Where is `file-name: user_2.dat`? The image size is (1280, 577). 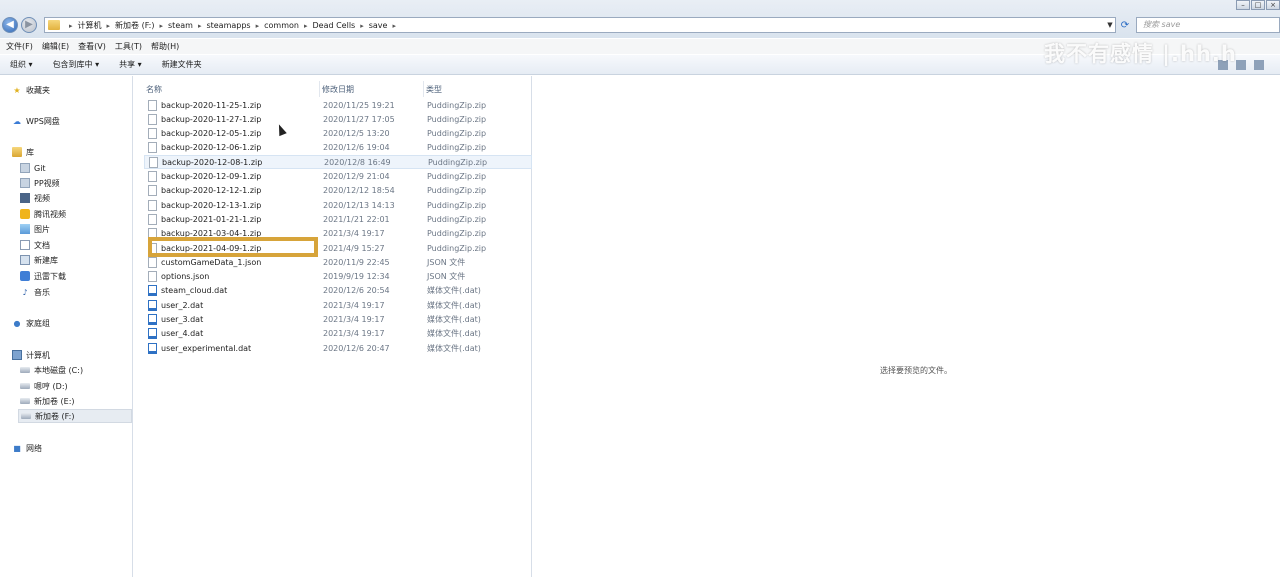
file-name: user_2.dat is located at coordinates (182, 305).